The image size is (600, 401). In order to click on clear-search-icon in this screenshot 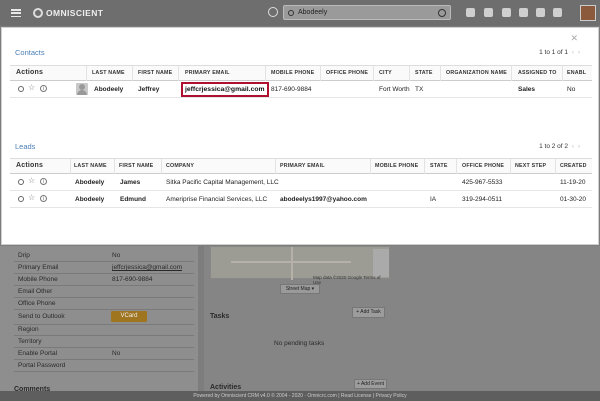, I will do `click(442, 13)`.